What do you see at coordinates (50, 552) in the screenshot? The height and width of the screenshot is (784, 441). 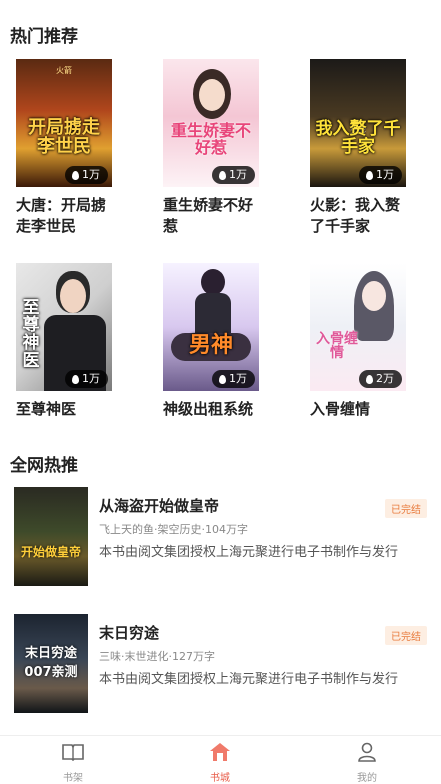 I see `cover-text: 开始做皇帝` at bounding box center [50, 552].